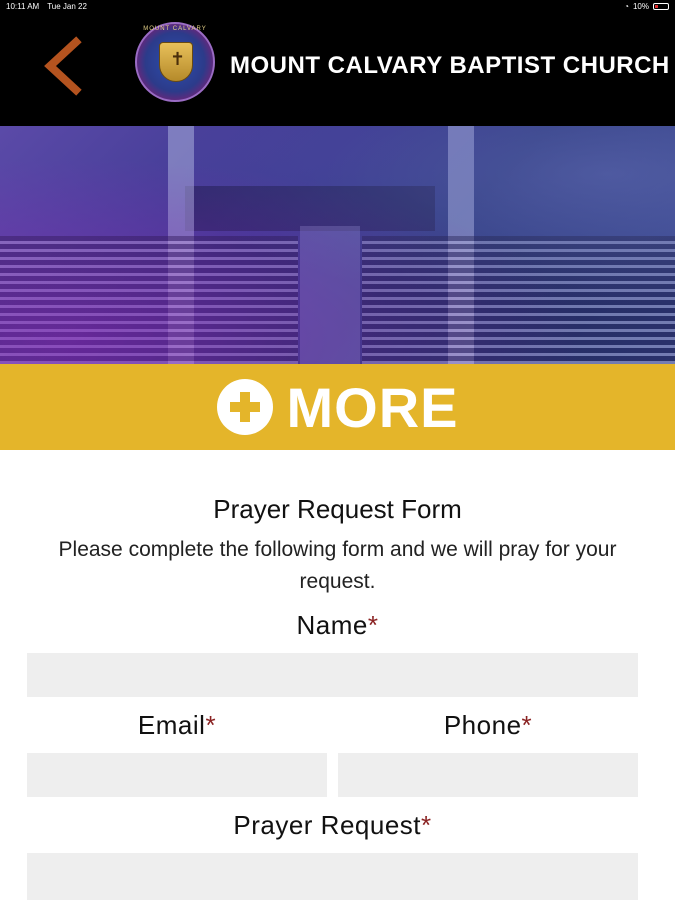 The width and height of the screenshot is (675, 900). I want to click on name-label: Name*, so click(337, 625).